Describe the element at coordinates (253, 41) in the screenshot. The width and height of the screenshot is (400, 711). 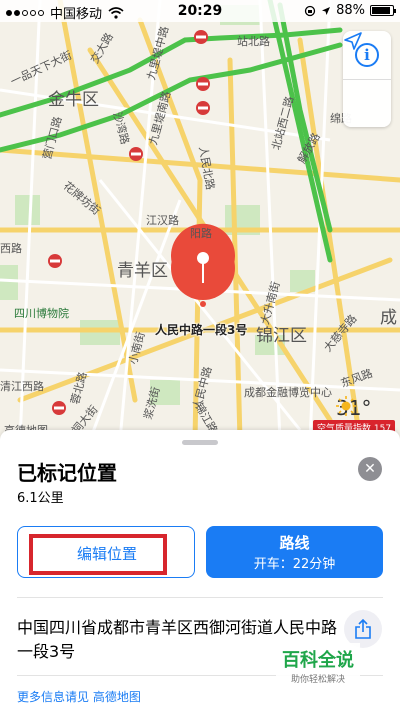
I see `road-label: 站北路` at that location.